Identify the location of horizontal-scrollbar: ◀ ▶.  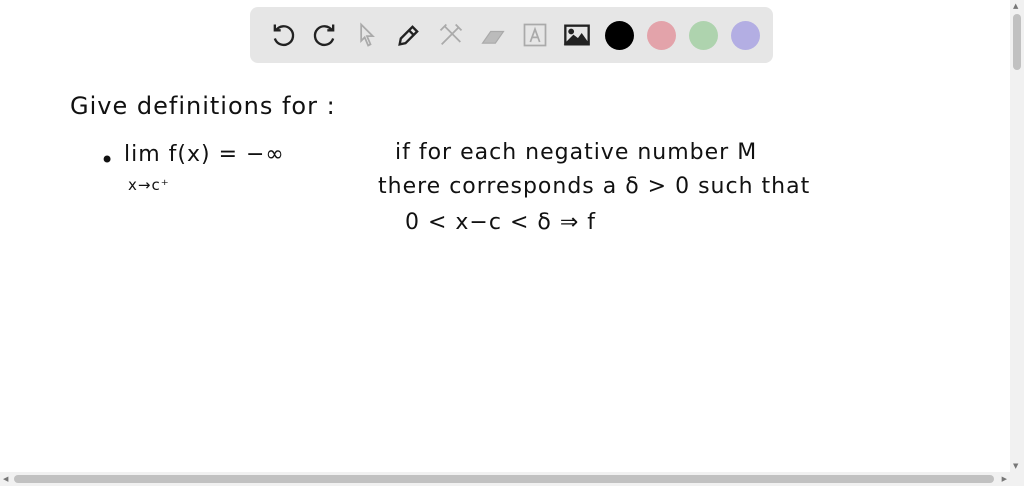
(512, 479).